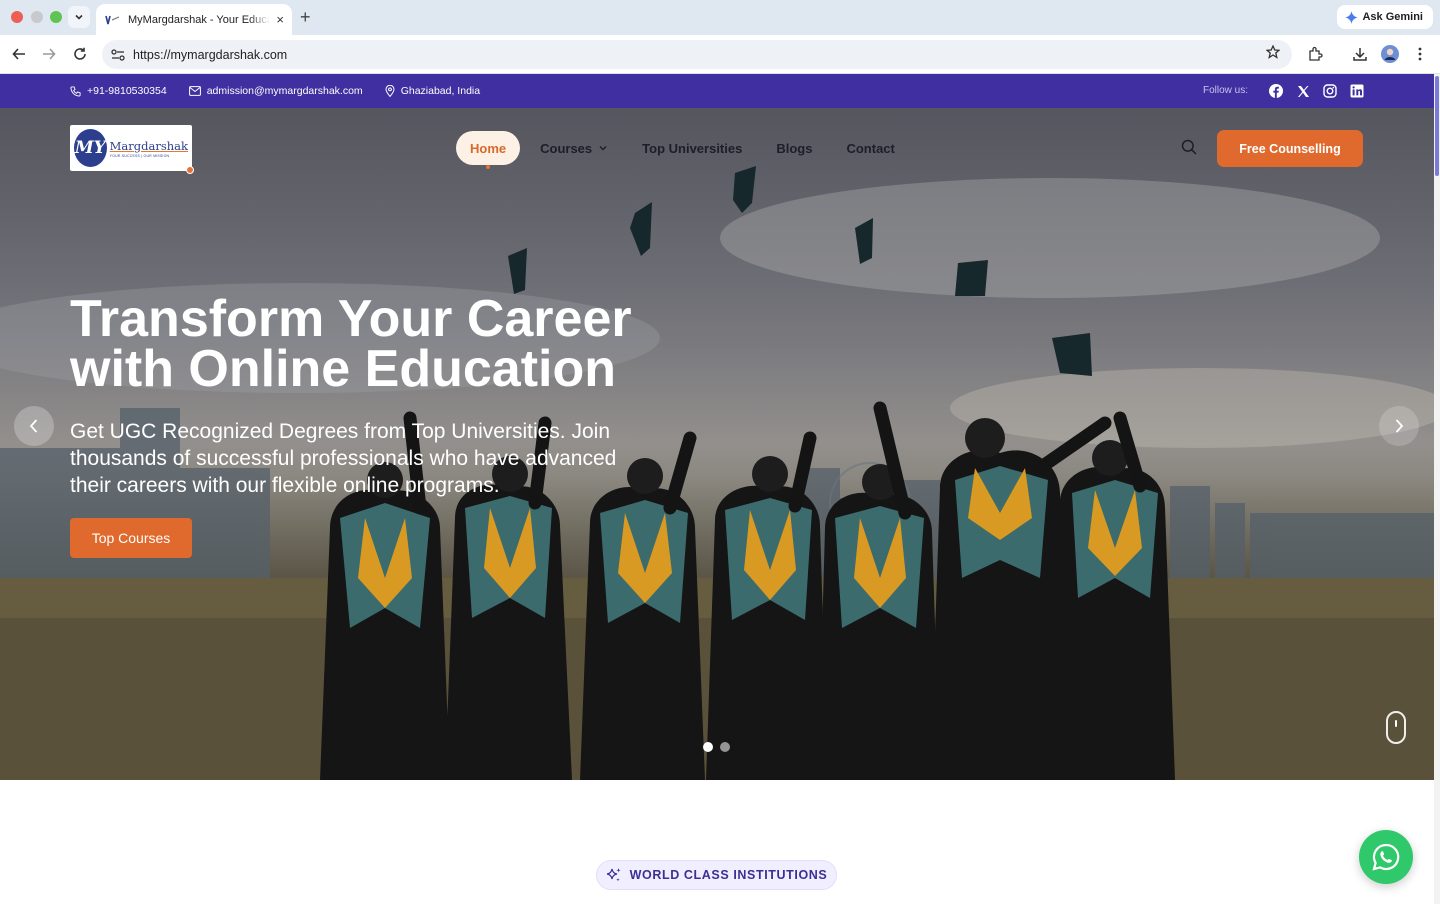 This screenshot has width=1440, height=904. Describe the element at coordinates (210, 55) in the screenshot. I see `url-text: https://mymargdarshak.com` at that location.